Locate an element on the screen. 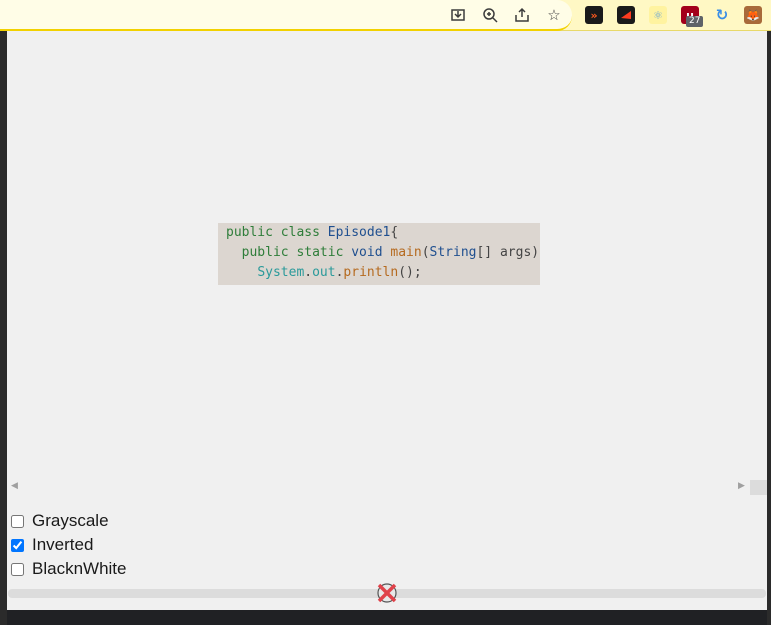 This screenshot has height=625, width=771. blacknwhite-option: BlacknWhite is located at coordinates (68, 569).